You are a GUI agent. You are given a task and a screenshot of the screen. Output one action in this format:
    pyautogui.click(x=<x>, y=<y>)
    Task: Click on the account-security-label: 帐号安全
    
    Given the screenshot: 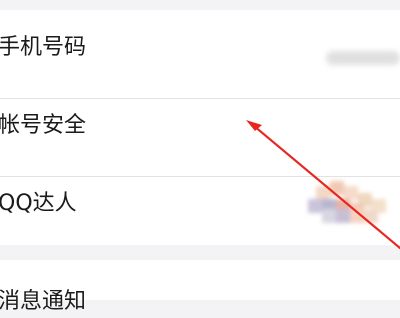 What is the action you would take?
    pyautogui.click(x=43, y=125)
    